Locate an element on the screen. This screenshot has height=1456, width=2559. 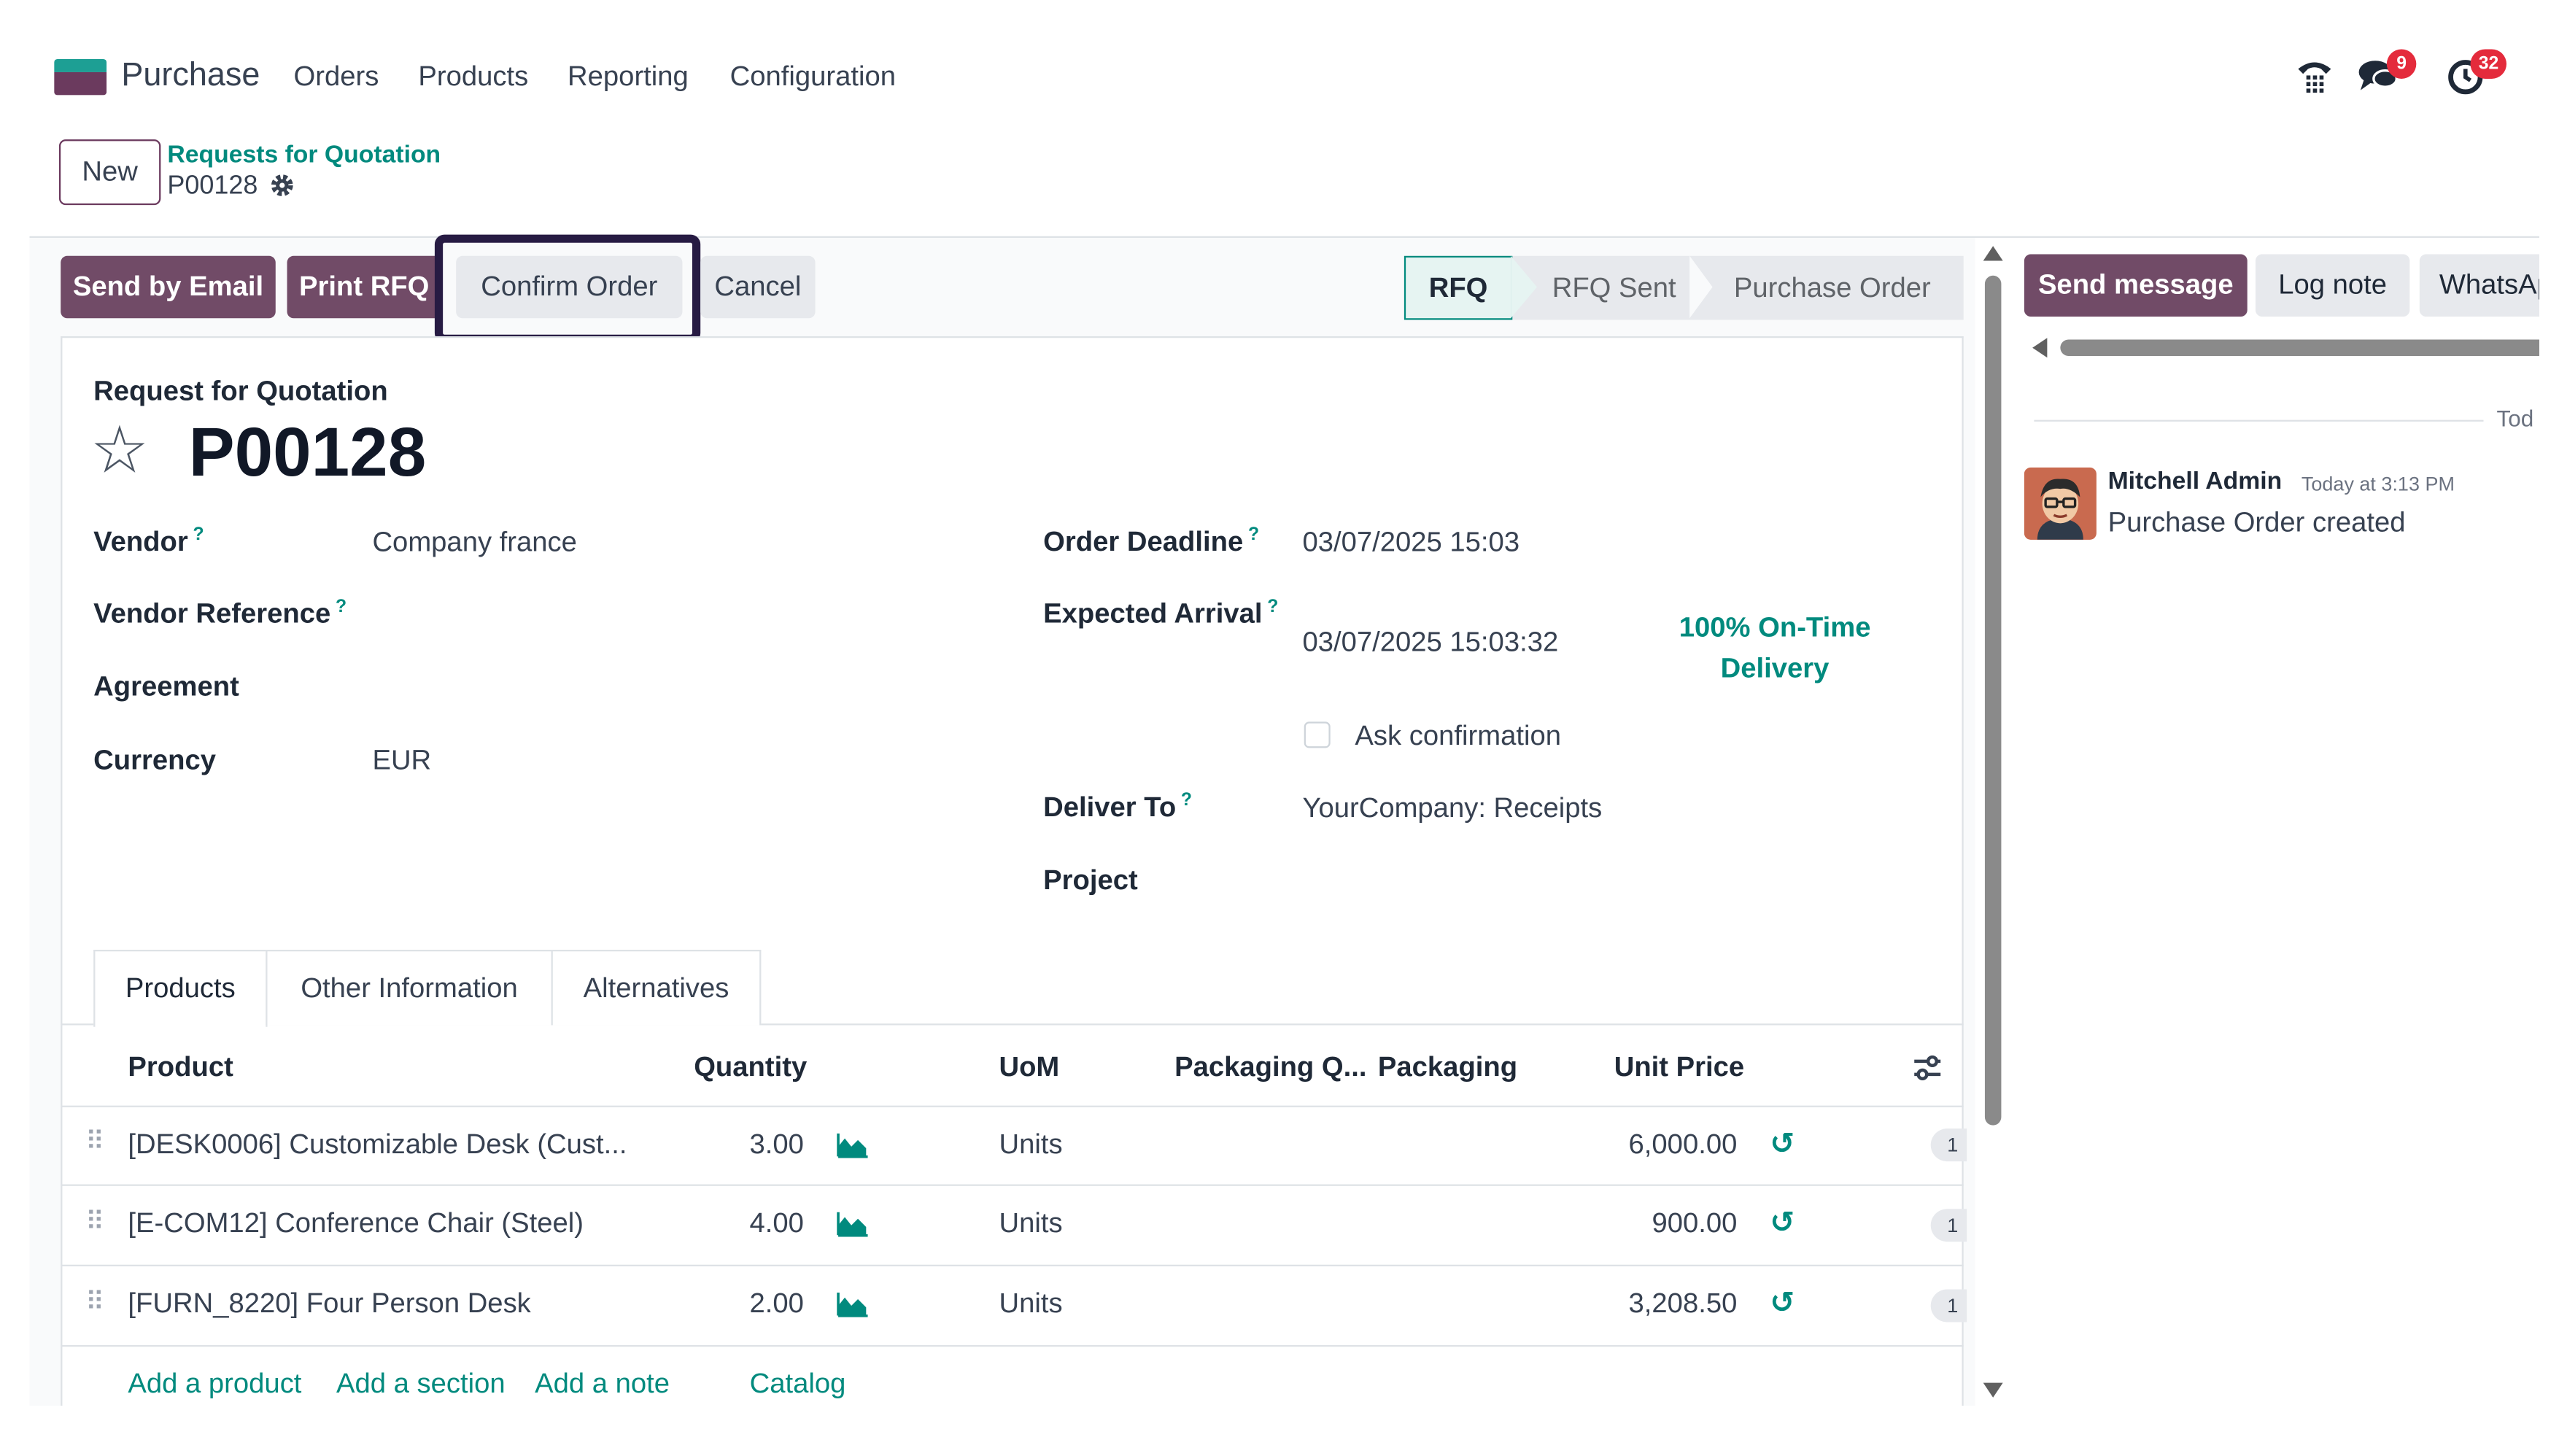
cancel-button: Cancel is located at coordinates (758, 287).